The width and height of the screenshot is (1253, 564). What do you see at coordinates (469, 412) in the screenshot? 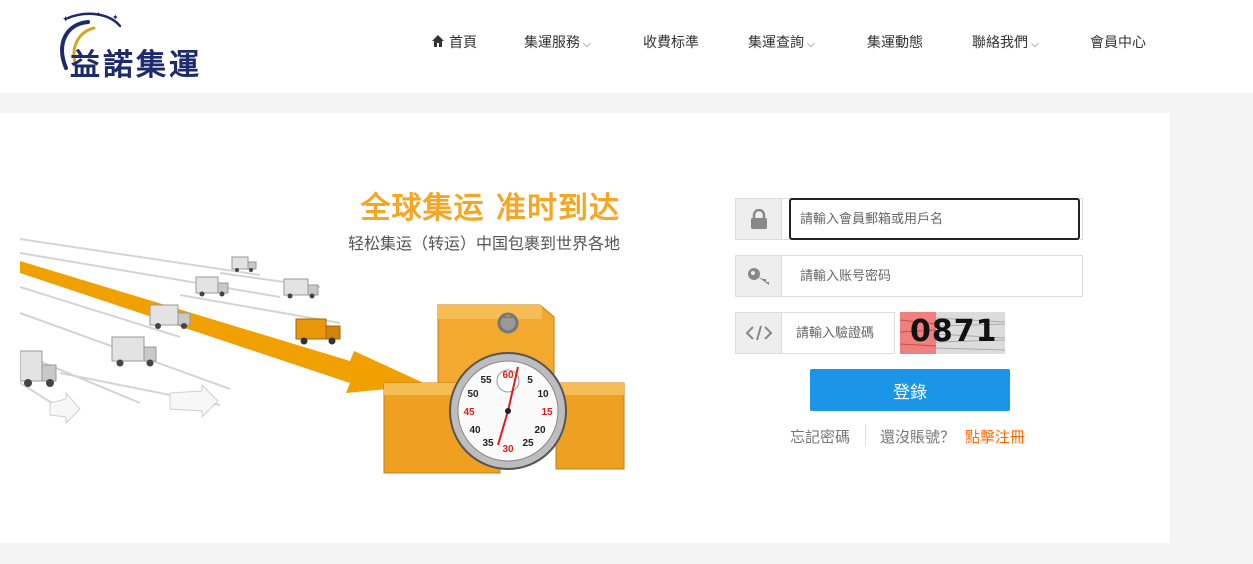
I see `dial-number-45: 45` at bounding box center [469, 412].